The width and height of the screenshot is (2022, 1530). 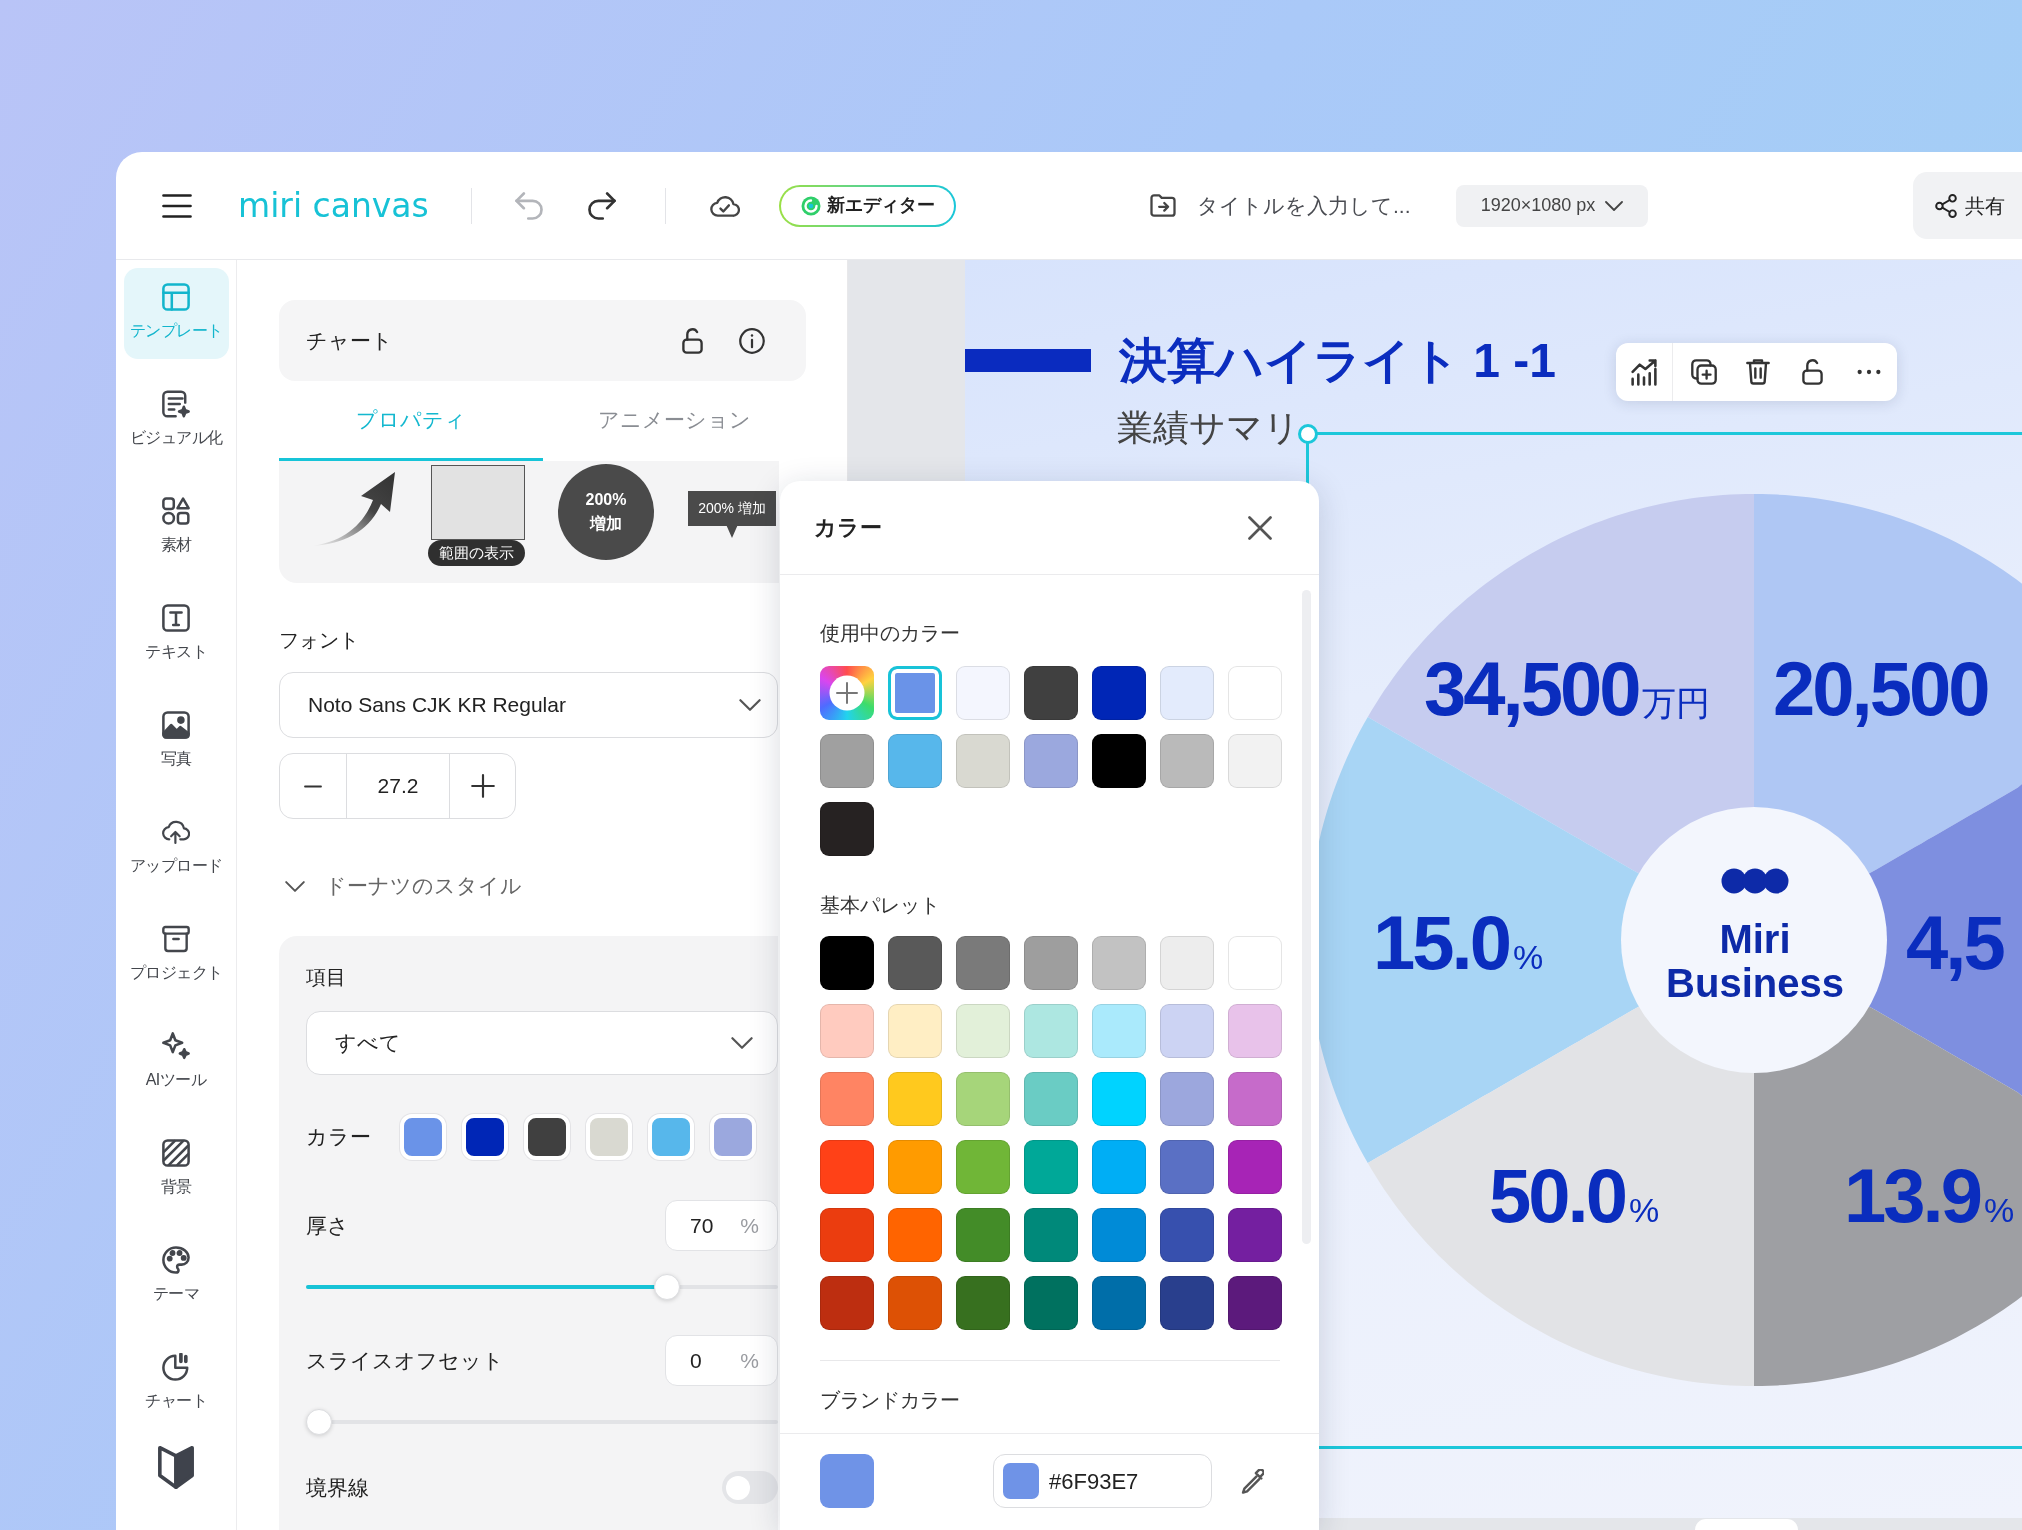 I want to click on plus-circle-icon, so click(x=847, y=693).